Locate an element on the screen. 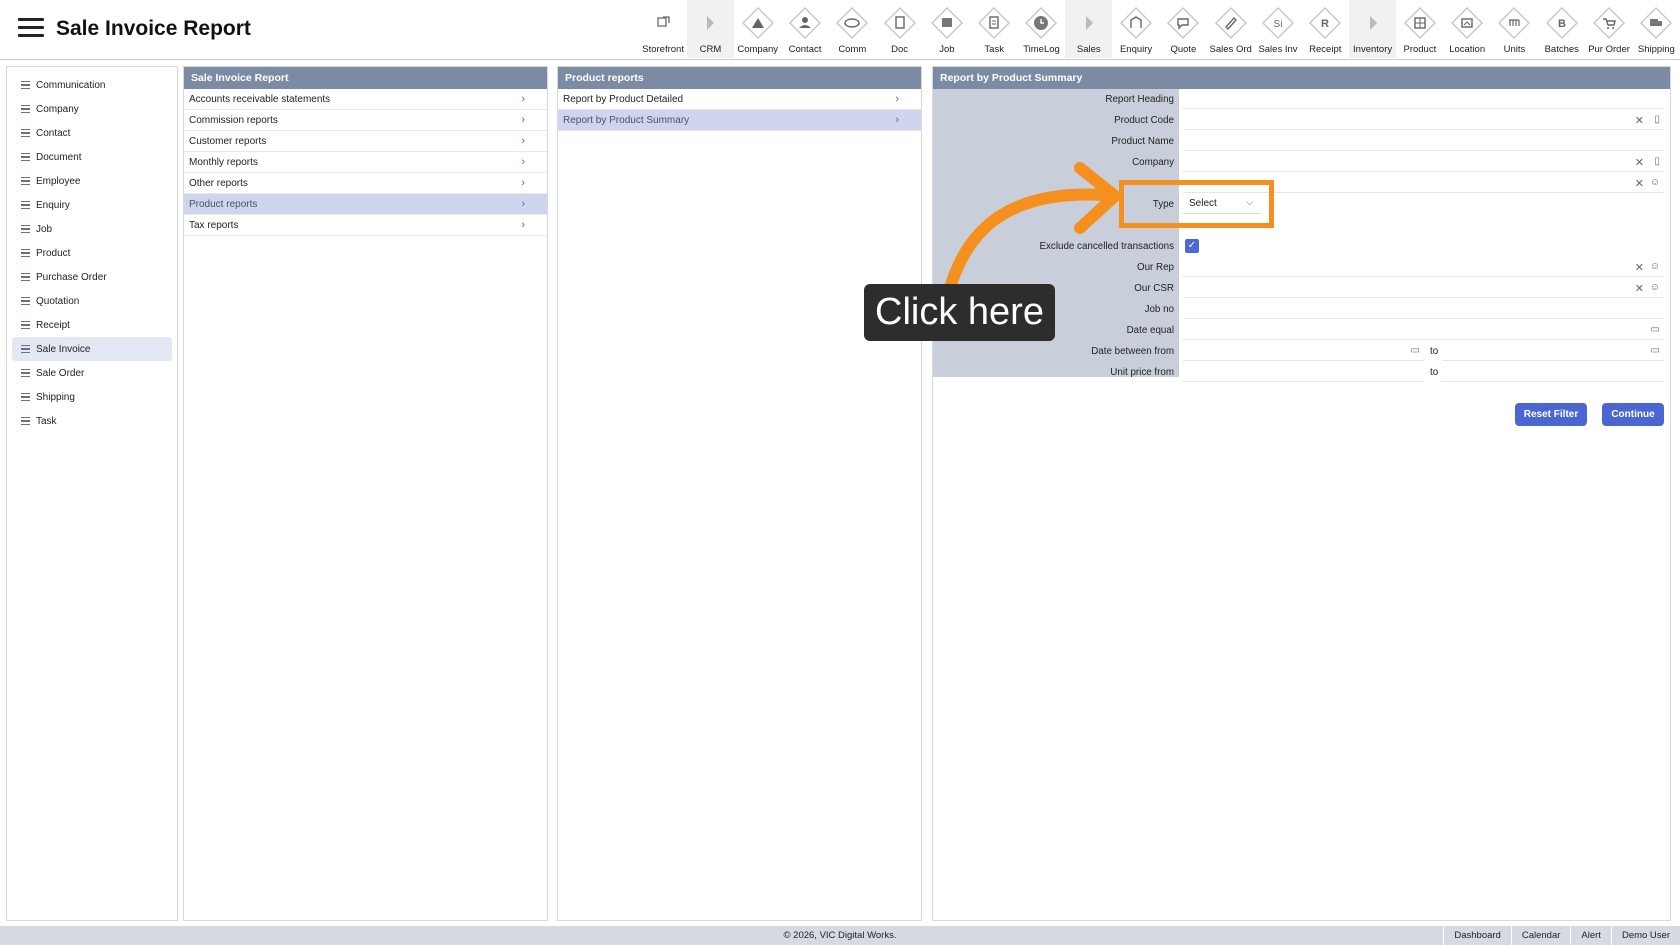  row-product-name: Product Name is located at coordinates (1301, 141).